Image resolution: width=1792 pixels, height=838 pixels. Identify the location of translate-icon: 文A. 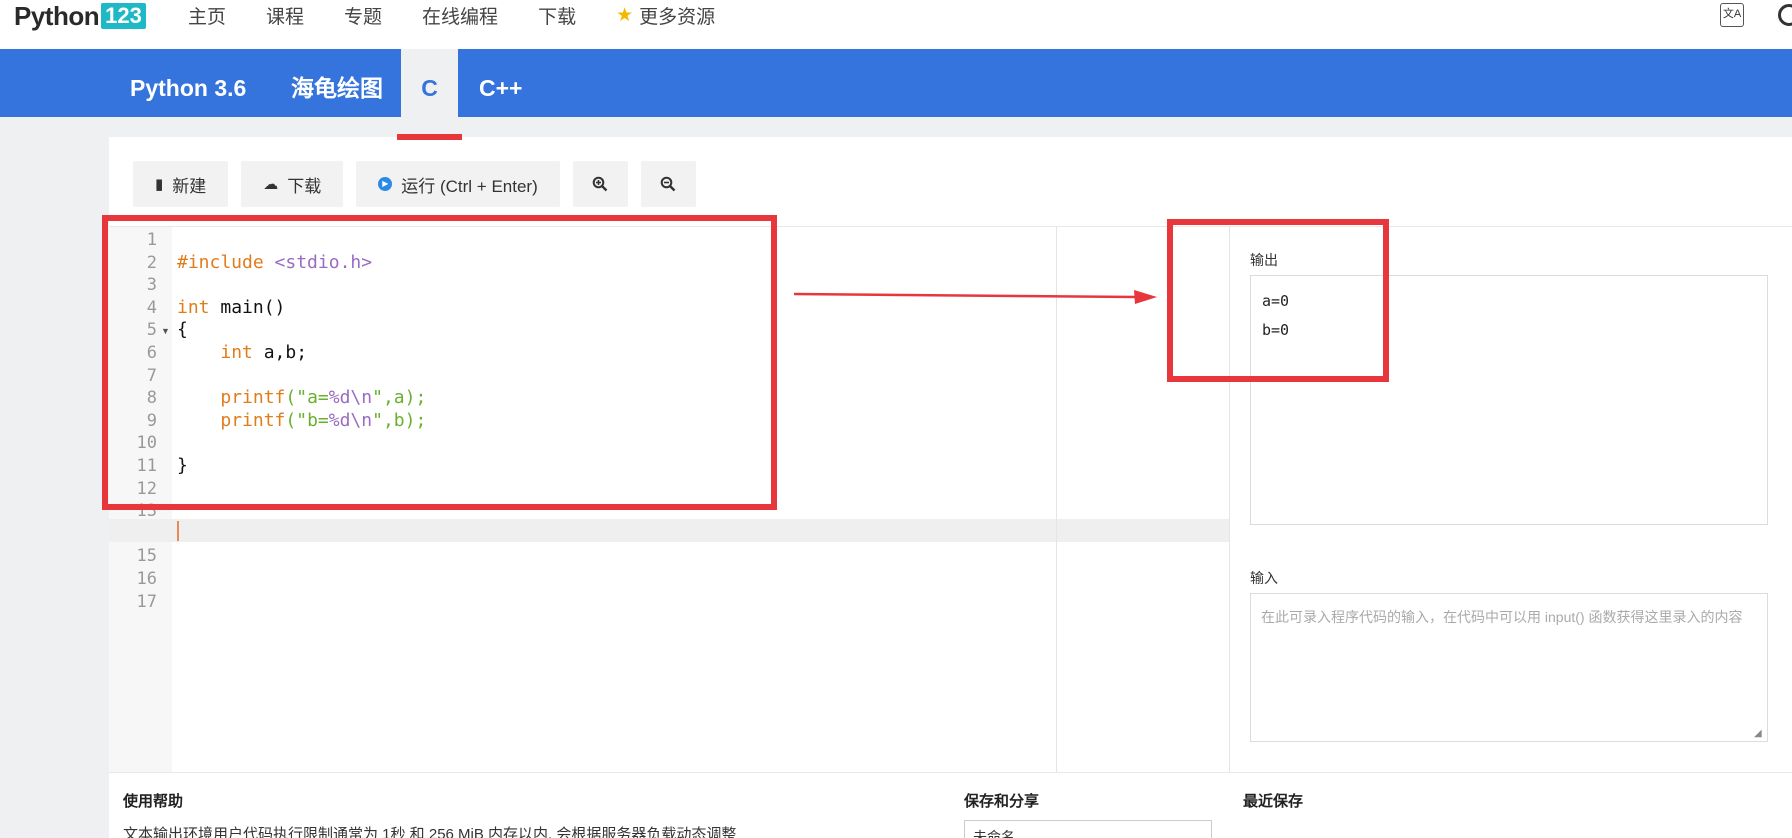
(1732, 15).